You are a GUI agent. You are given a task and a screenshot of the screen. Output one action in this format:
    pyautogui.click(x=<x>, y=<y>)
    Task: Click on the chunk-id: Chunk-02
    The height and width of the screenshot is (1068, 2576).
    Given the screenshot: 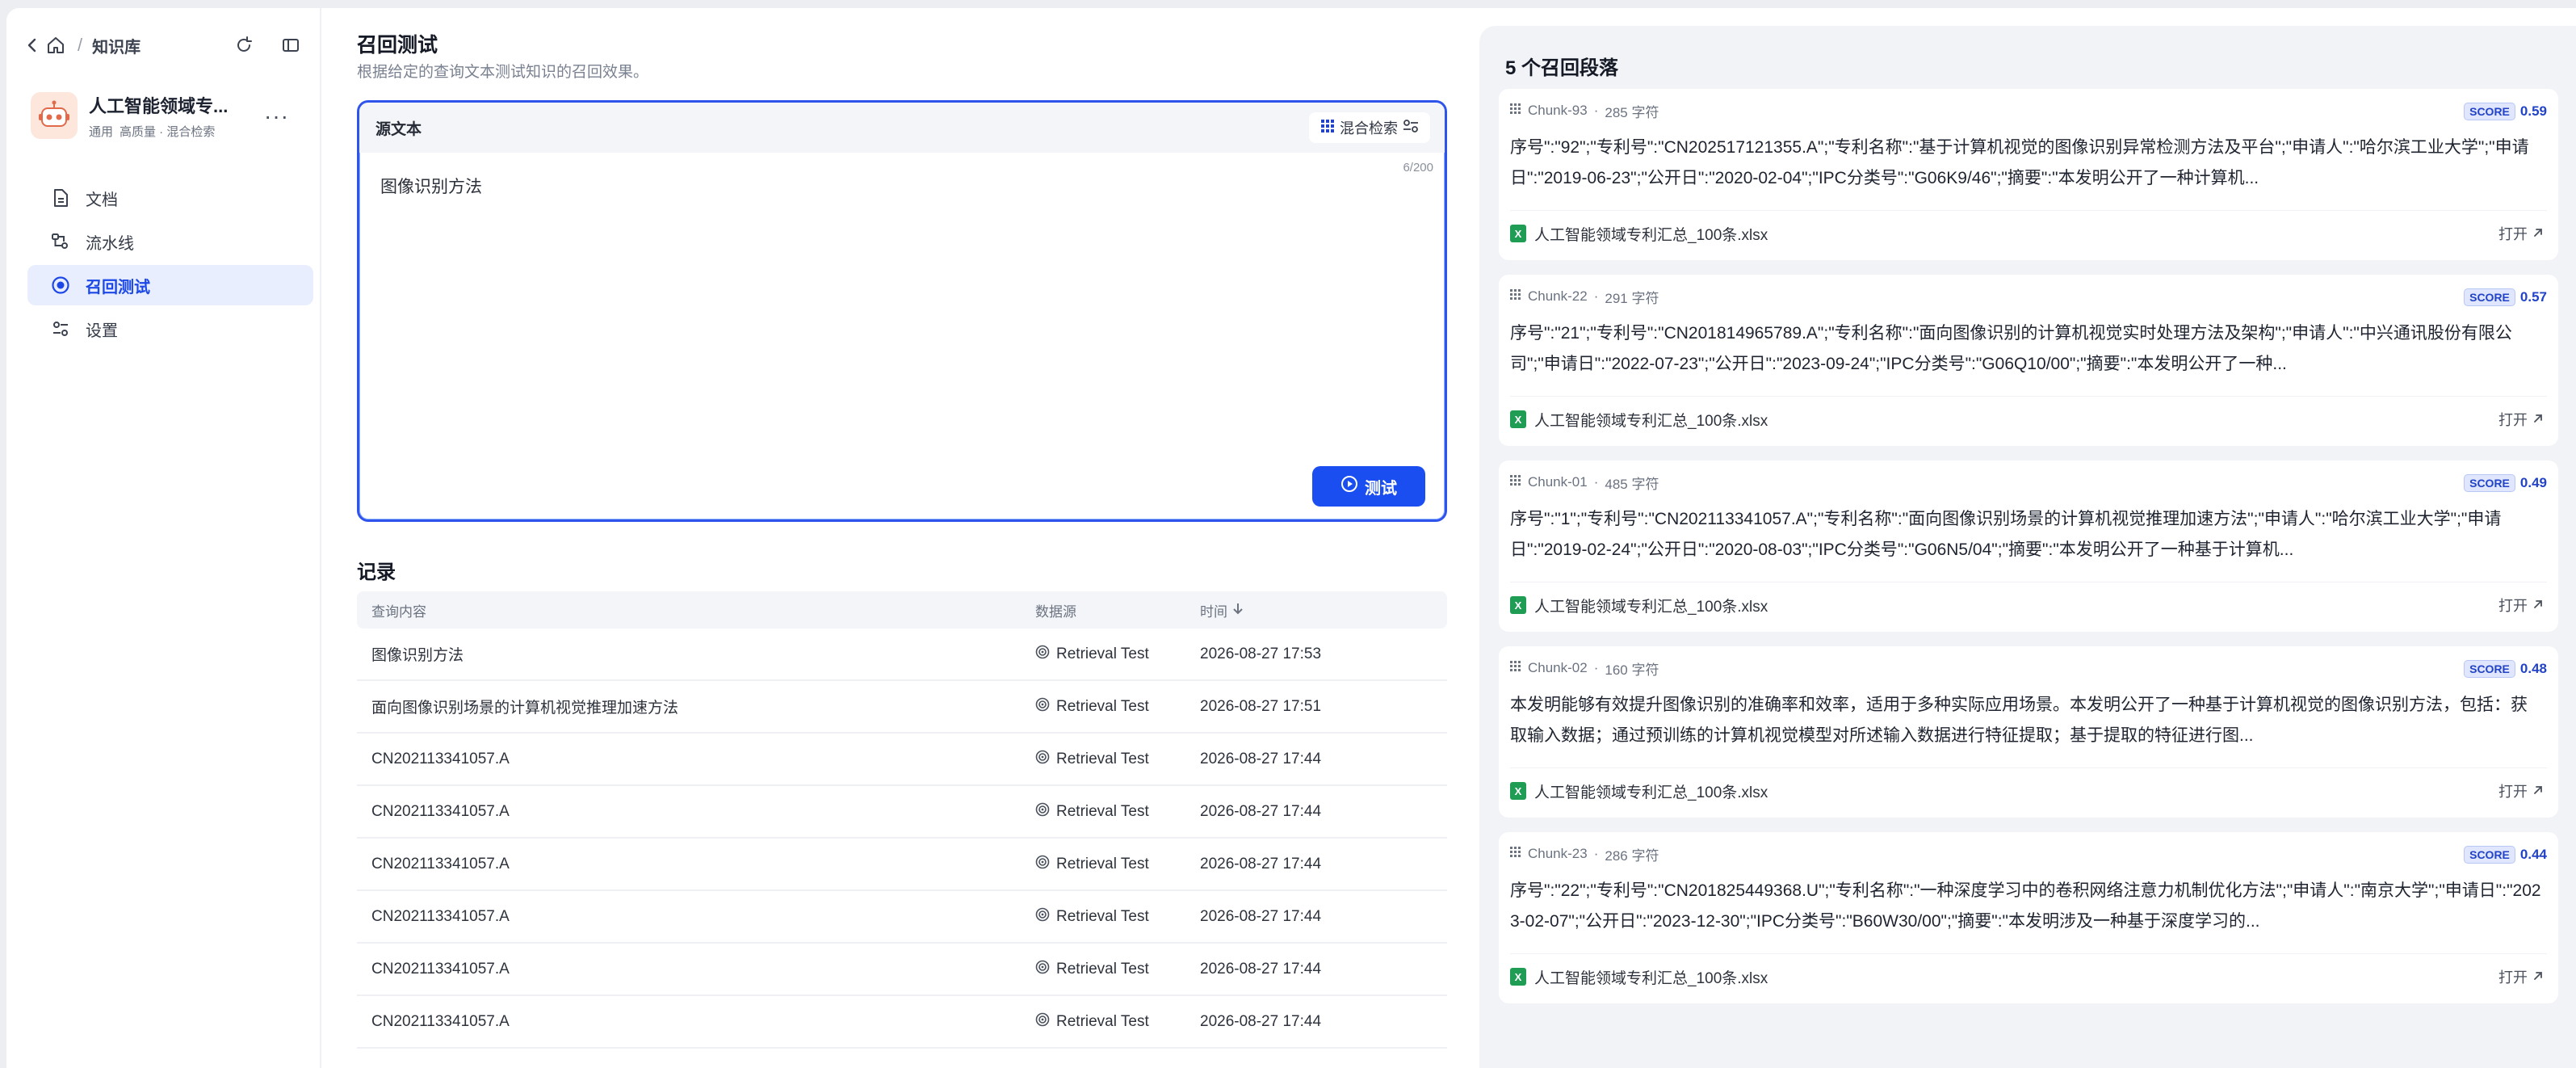 What is the action you would take?
    pyautogui.click(x=1558, y=667)
    